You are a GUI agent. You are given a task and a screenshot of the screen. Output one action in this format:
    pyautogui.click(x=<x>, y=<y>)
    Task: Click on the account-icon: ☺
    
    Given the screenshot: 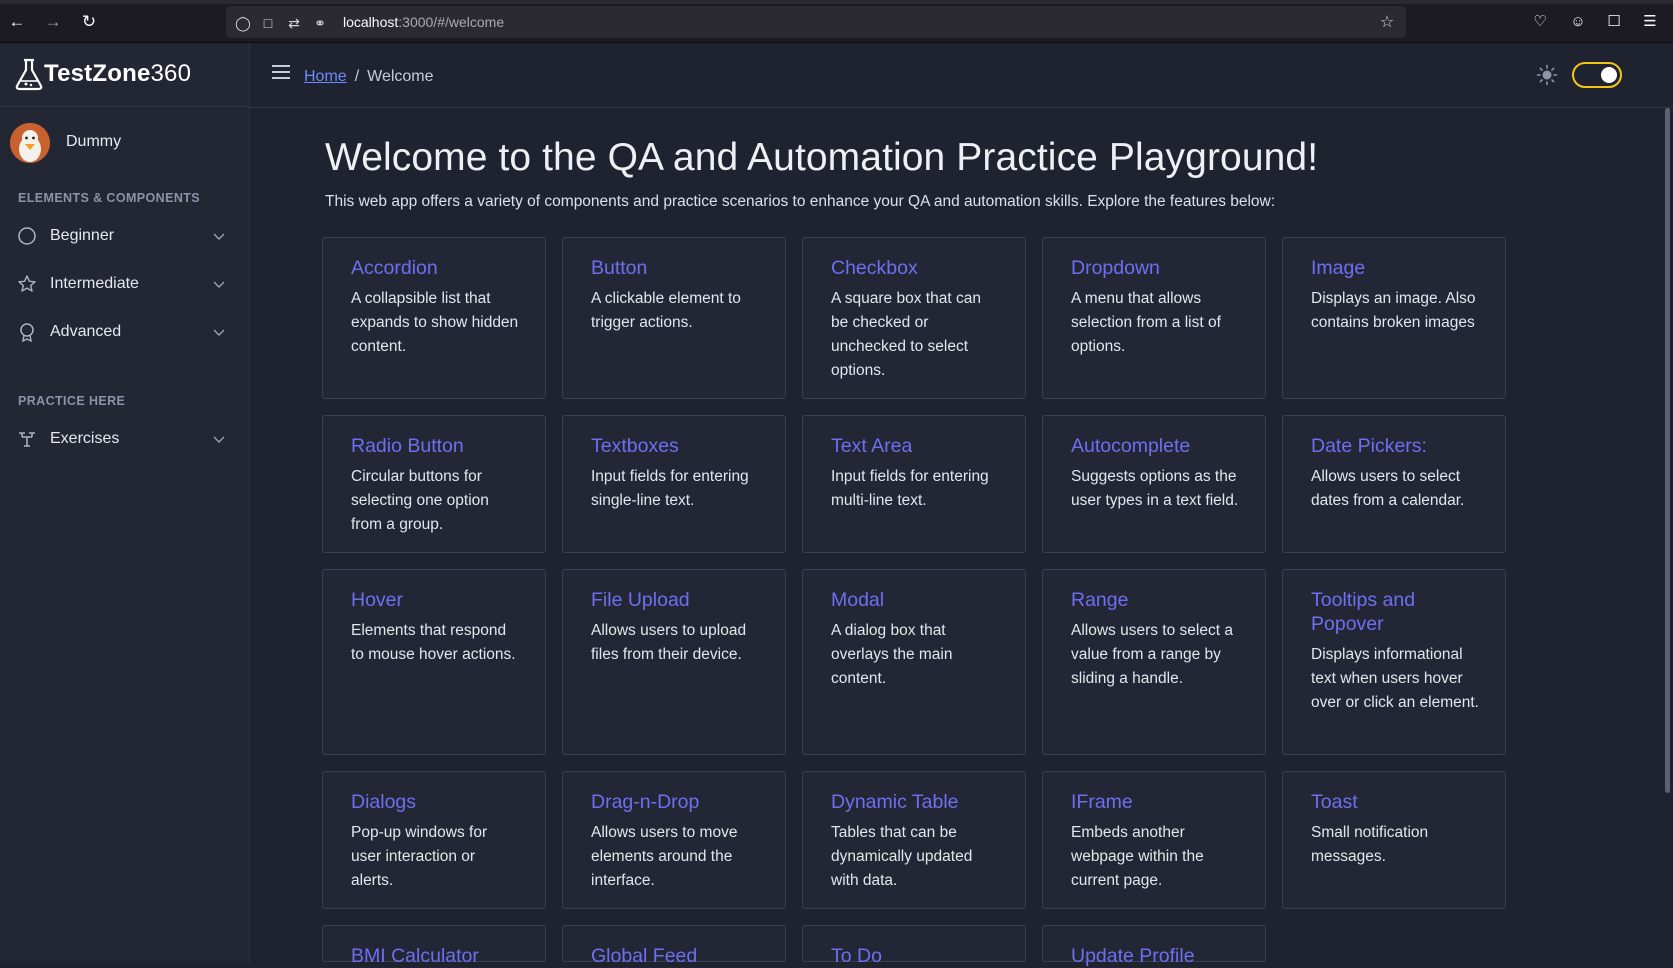 What is the action you would take?
    pyautogui.click(x=1578, y=22)
    